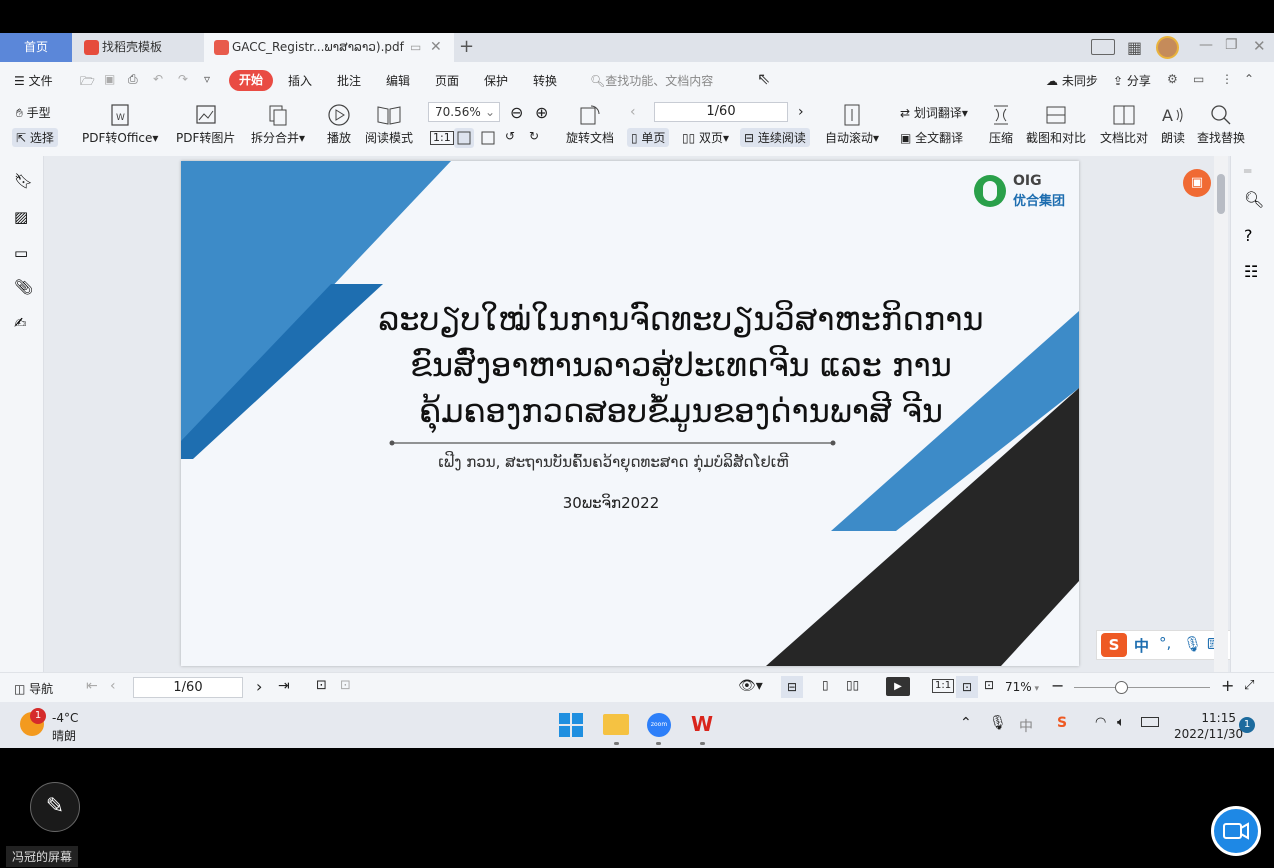 The image size is (1274, 868). I want to click on read-mode-button: 阅读模式, so click(389, 124).